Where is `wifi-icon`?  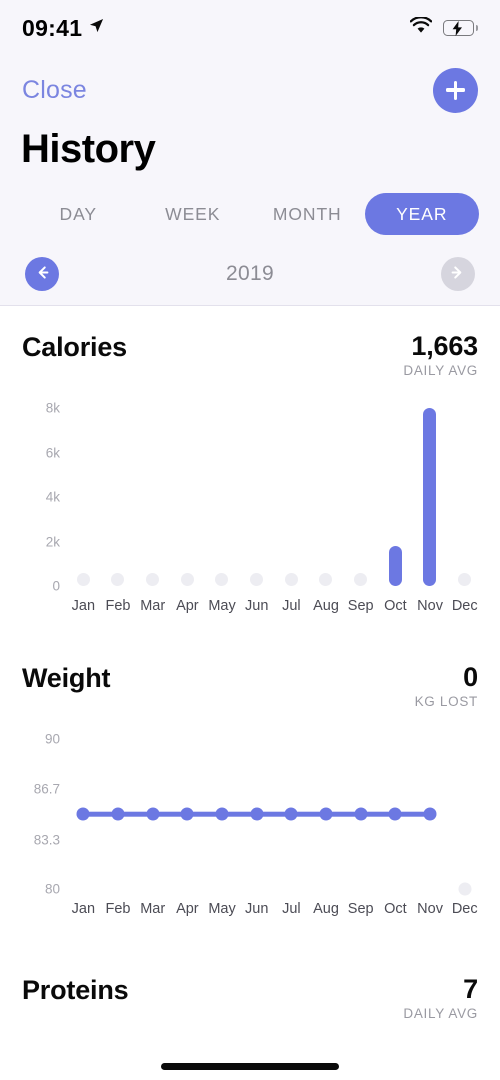
wifi-icon is located at coordinates (421, 27).